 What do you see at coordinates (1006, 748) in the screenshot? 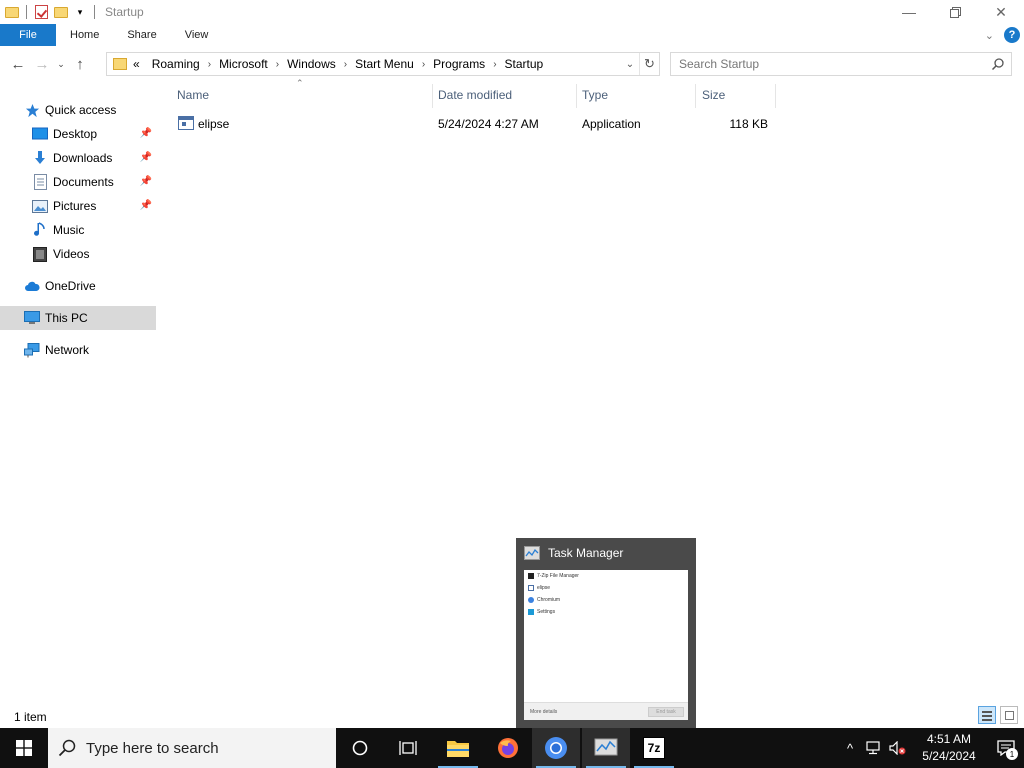
I see `action-center-button: 1` at bounding box center [1006, 748].